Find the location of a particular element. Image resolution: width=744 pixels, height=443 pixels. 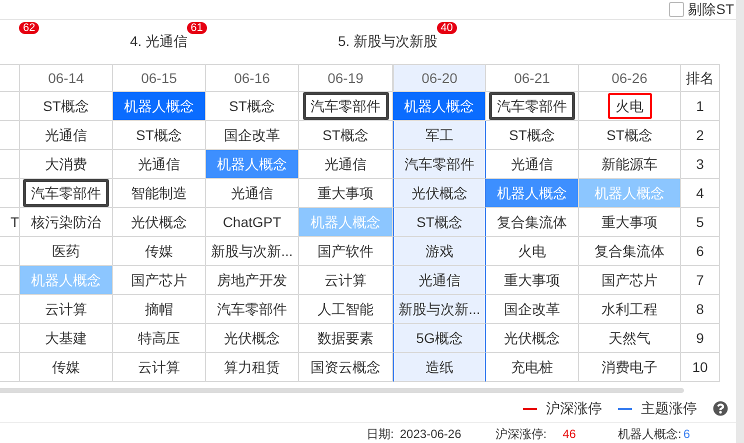

rank-cell: 5 is located at coordinates (700, 222).